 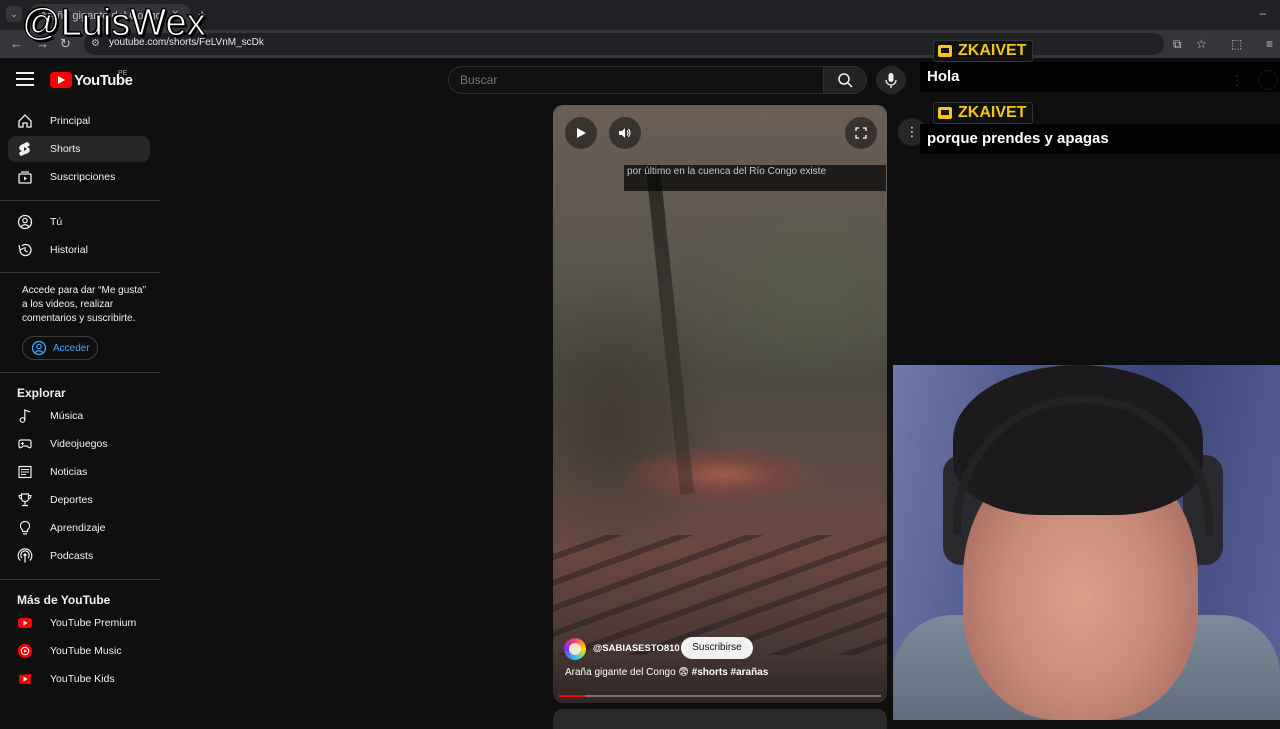 What do you see at coordinates (636, 648) in the screenshot?
I see `channel-name: @SABIASESTO810` at bounding box center [636, 648].